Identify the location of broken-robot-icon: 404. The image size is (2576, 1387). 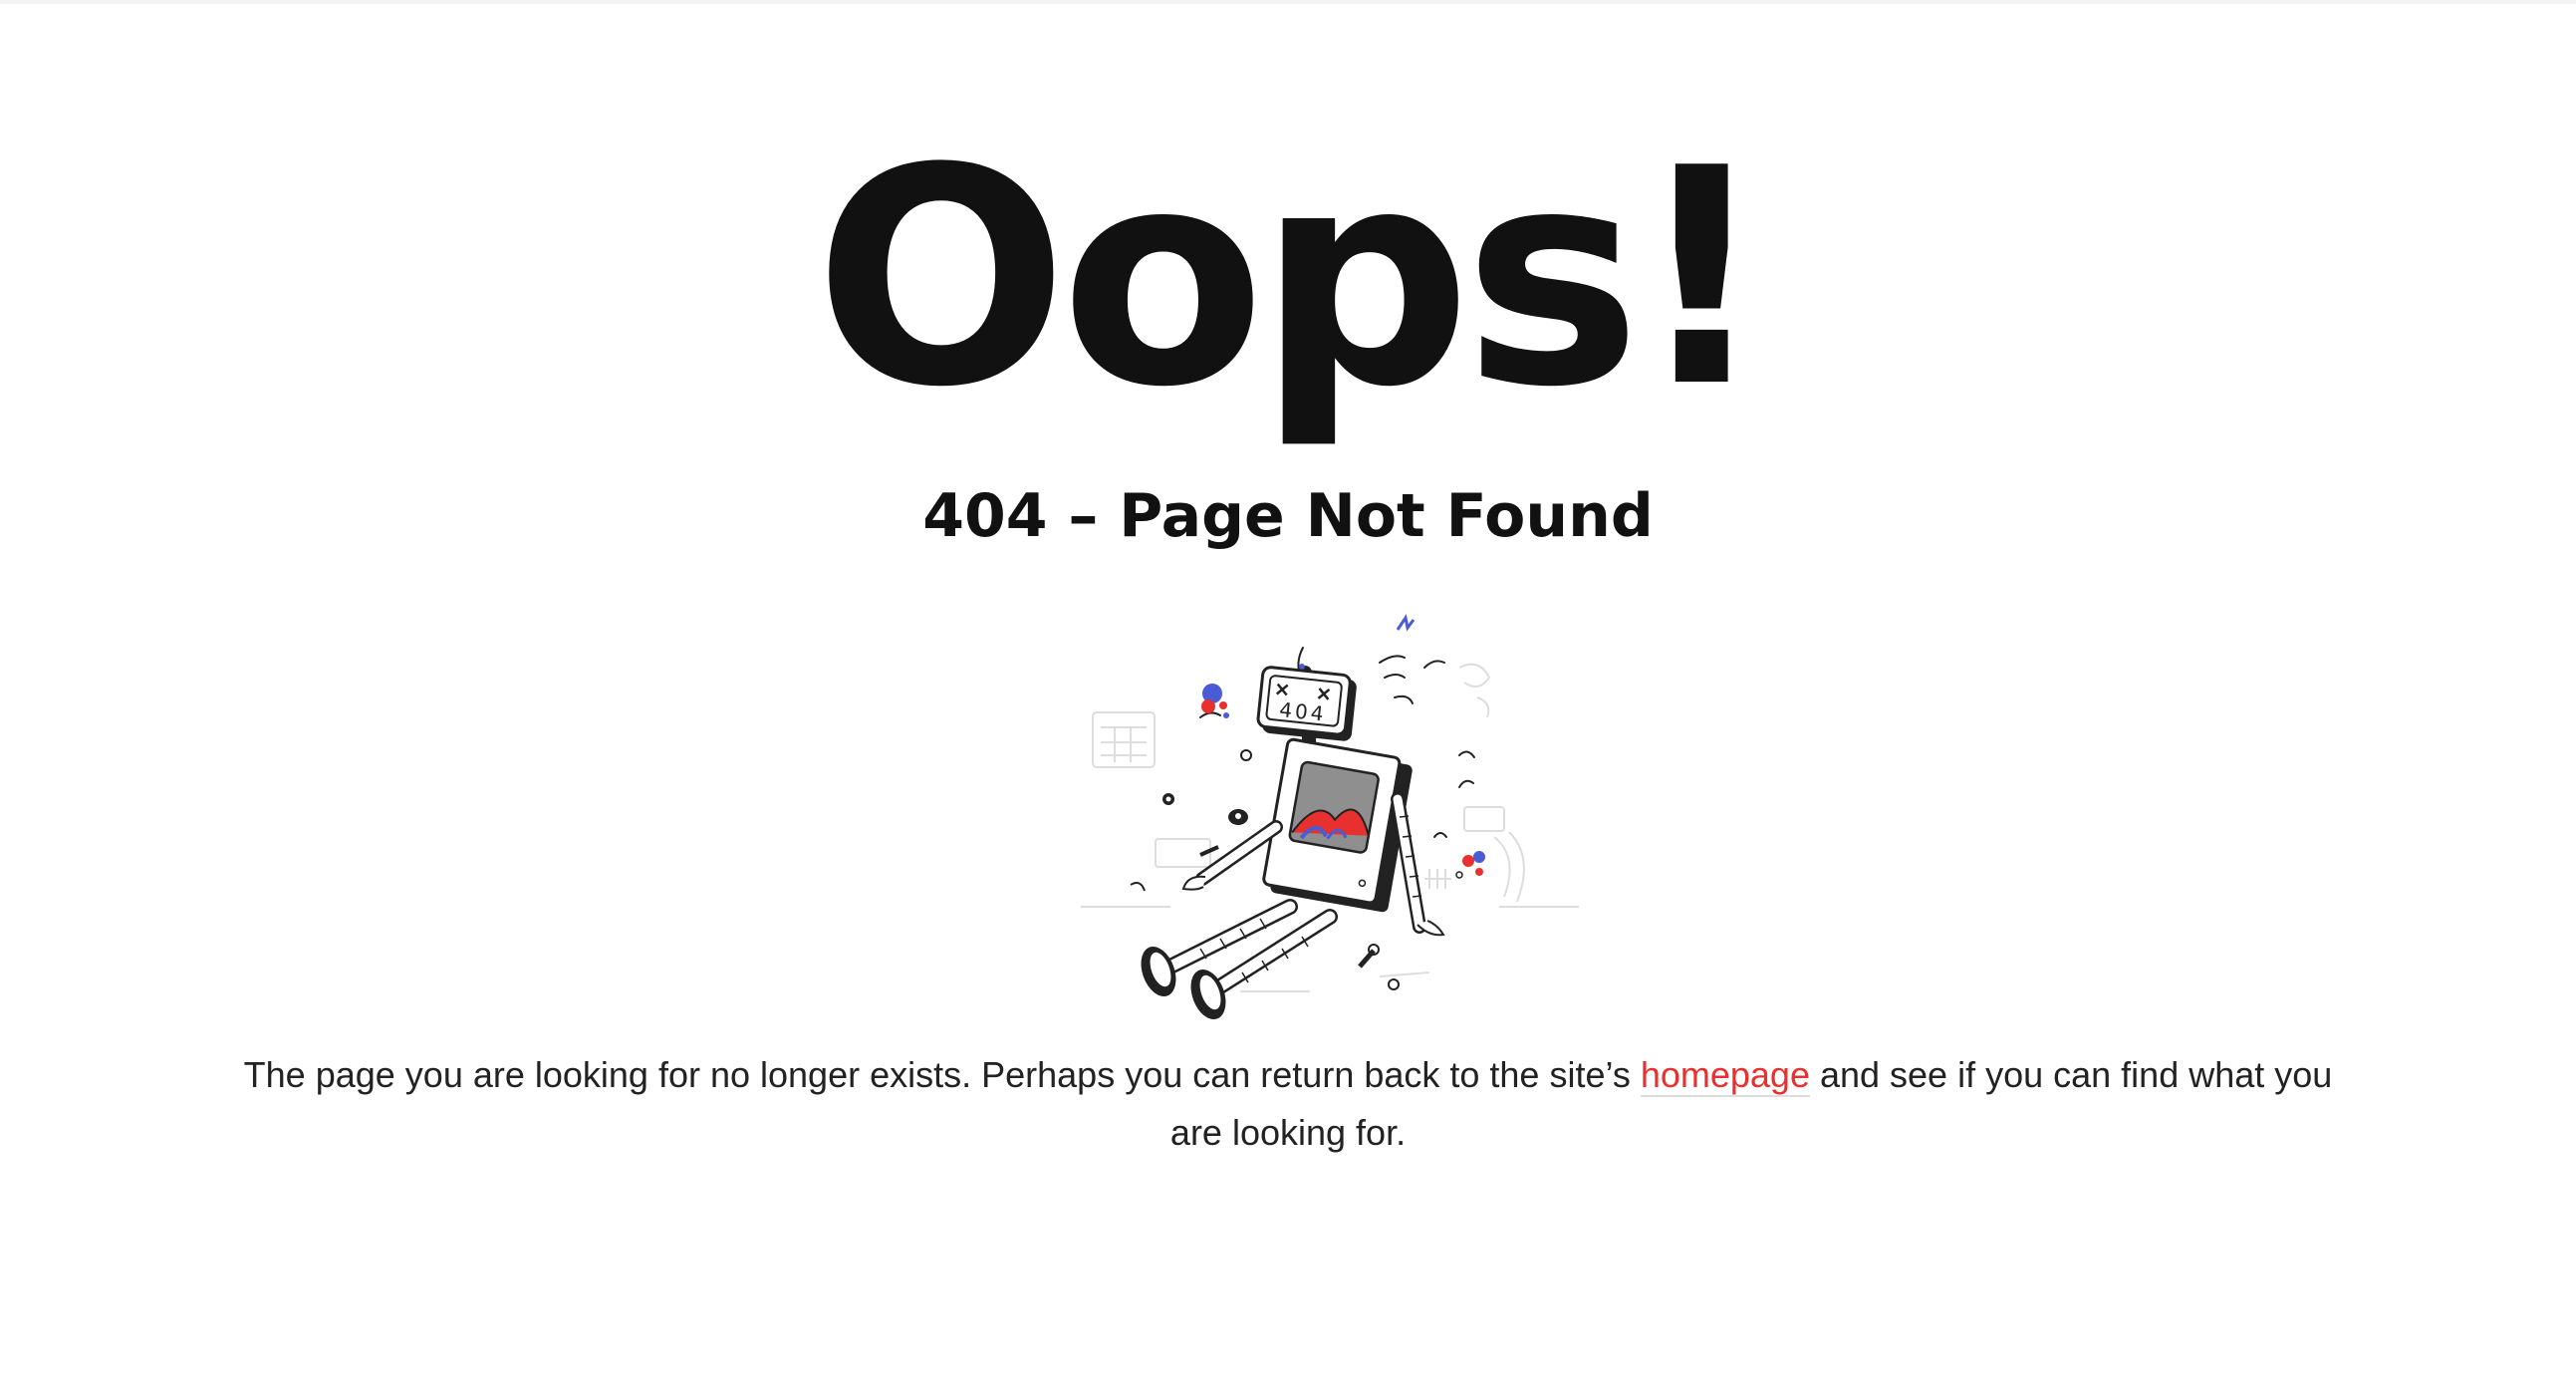
(1330, 817).